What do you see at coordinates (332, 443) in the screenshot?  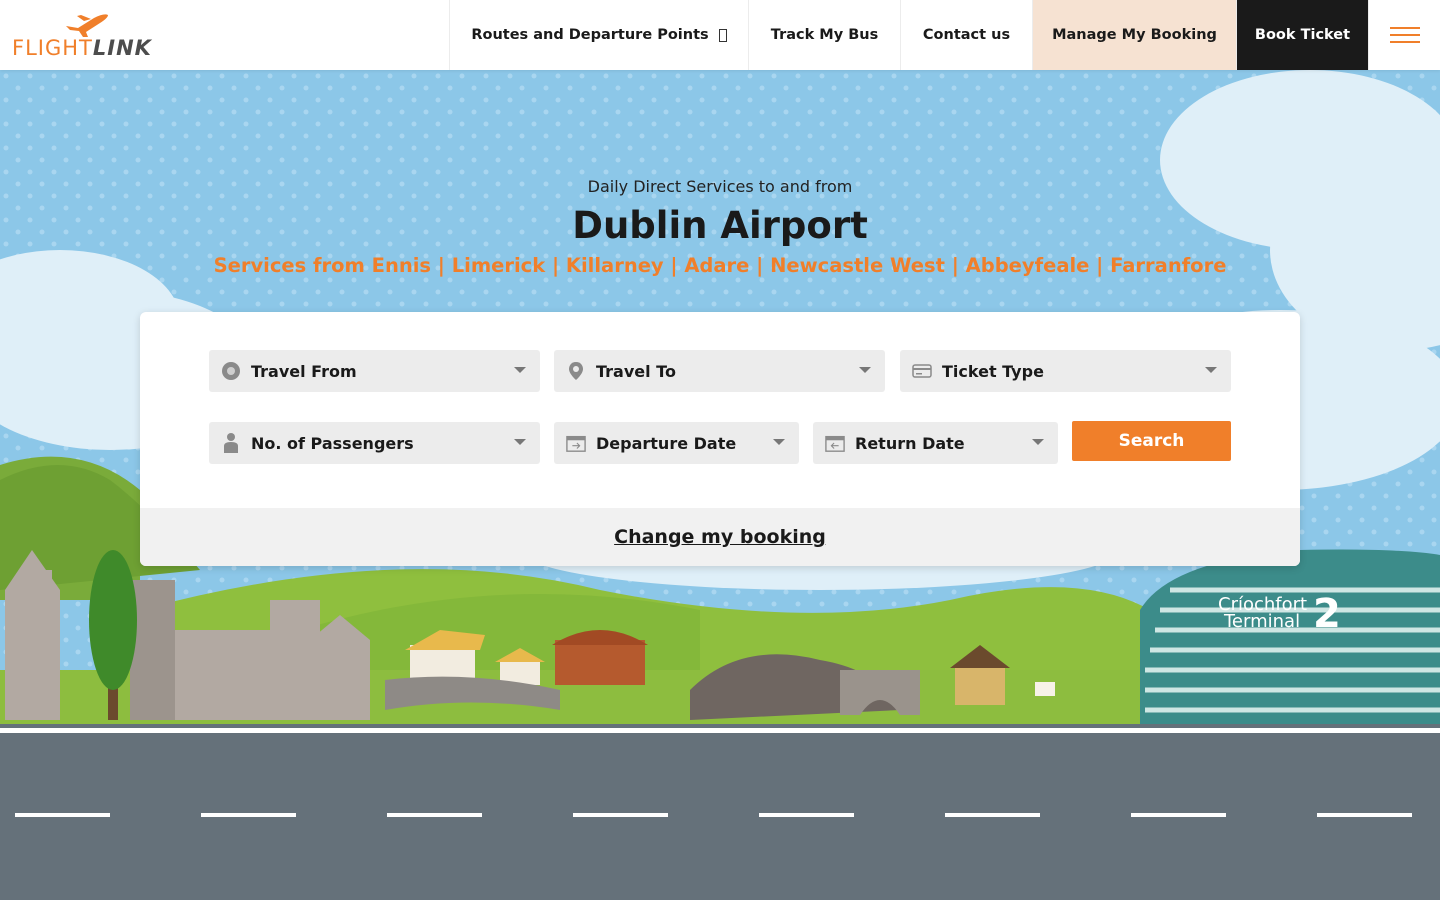 I see `passengers-label: No. of Passengers` at bounding box center [332, 443].